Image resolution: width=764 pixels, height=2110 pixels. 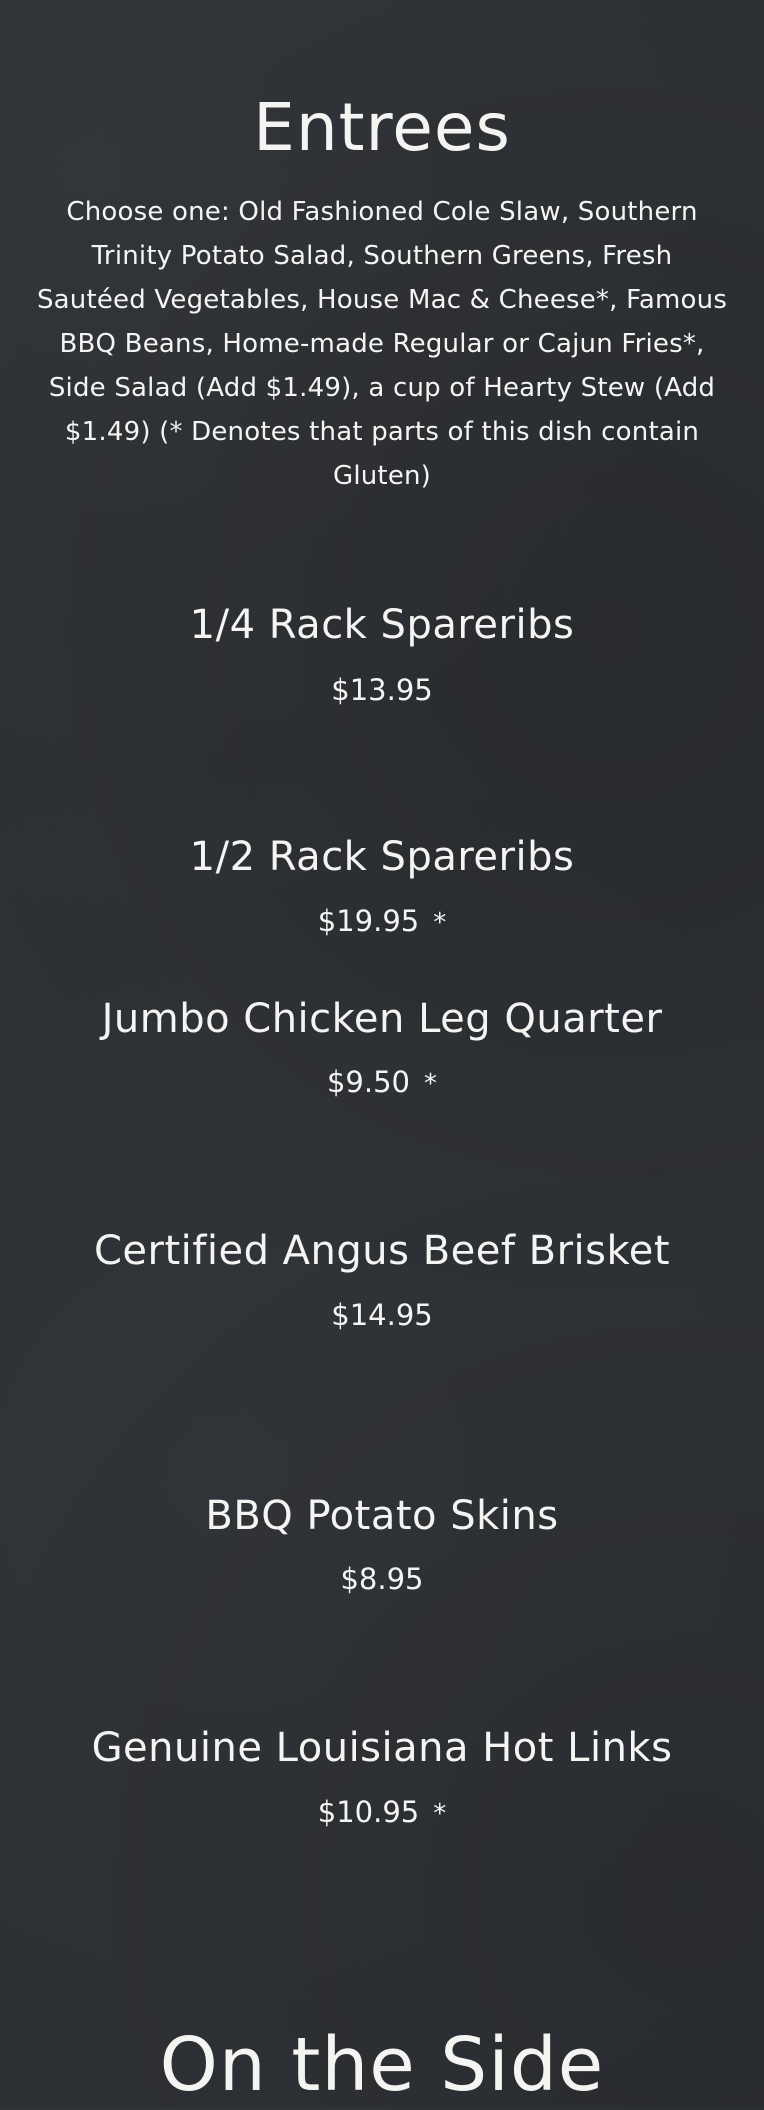 I want to click on menu-item-price-row: $8.95, so click(x=382, y=1579).